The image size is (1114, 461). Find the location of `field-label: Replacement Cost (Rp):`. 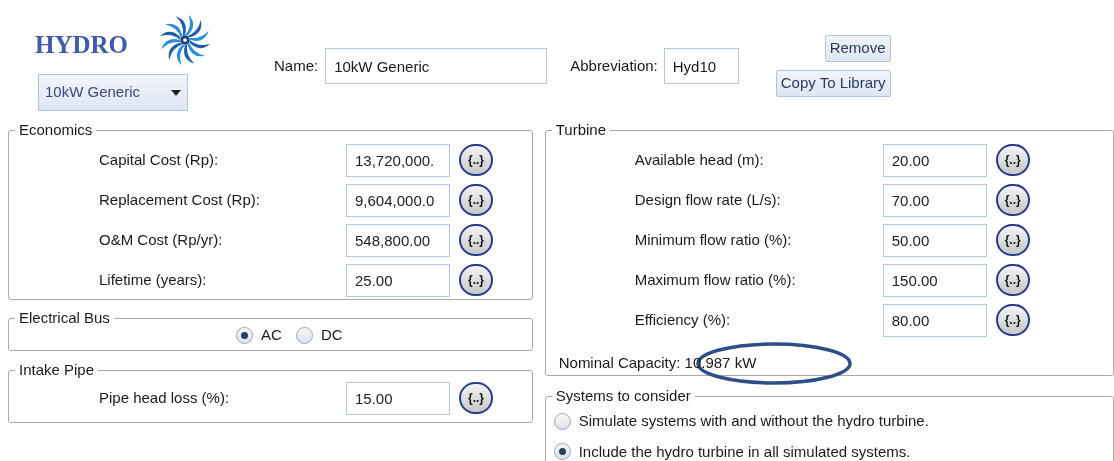

field-label: Replacement Cost (Rp): is located at coordinates (180, 199).